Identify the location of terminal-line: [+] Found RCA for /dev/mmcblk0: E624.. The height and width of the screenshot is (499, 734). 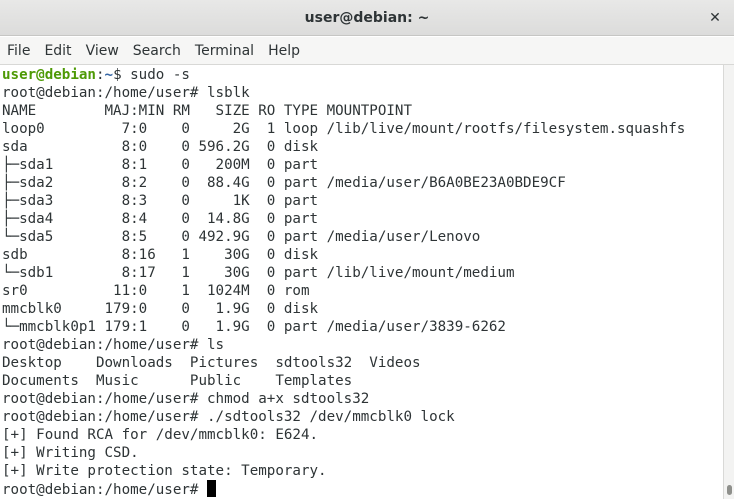
(160, 435).